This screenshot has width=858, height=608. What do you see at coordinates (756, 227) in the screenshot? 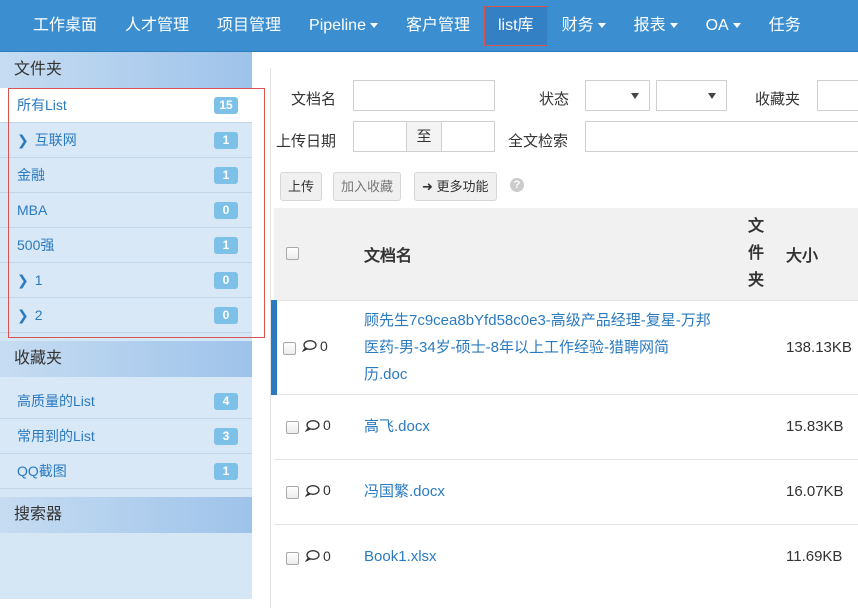
I see `col-header-folder-char: 文` at bounding box center [756, 227].